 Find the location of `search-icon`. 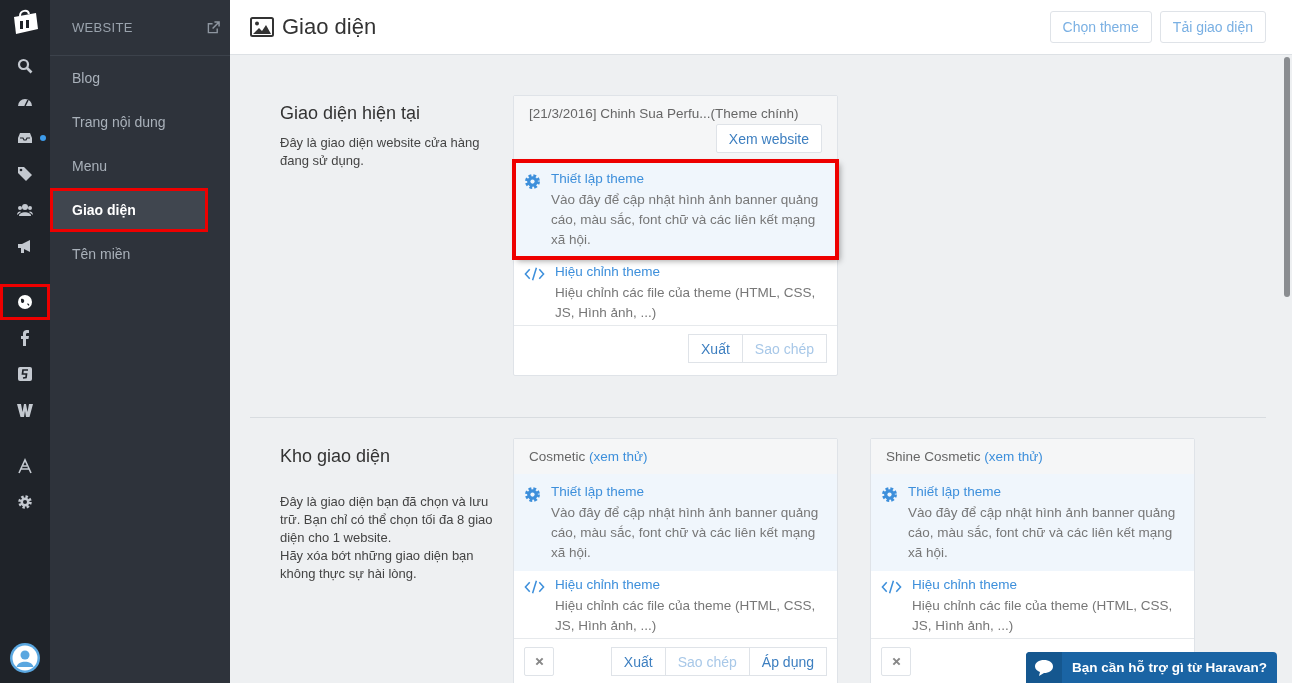

search-icon is located at coordinates (25, 66).